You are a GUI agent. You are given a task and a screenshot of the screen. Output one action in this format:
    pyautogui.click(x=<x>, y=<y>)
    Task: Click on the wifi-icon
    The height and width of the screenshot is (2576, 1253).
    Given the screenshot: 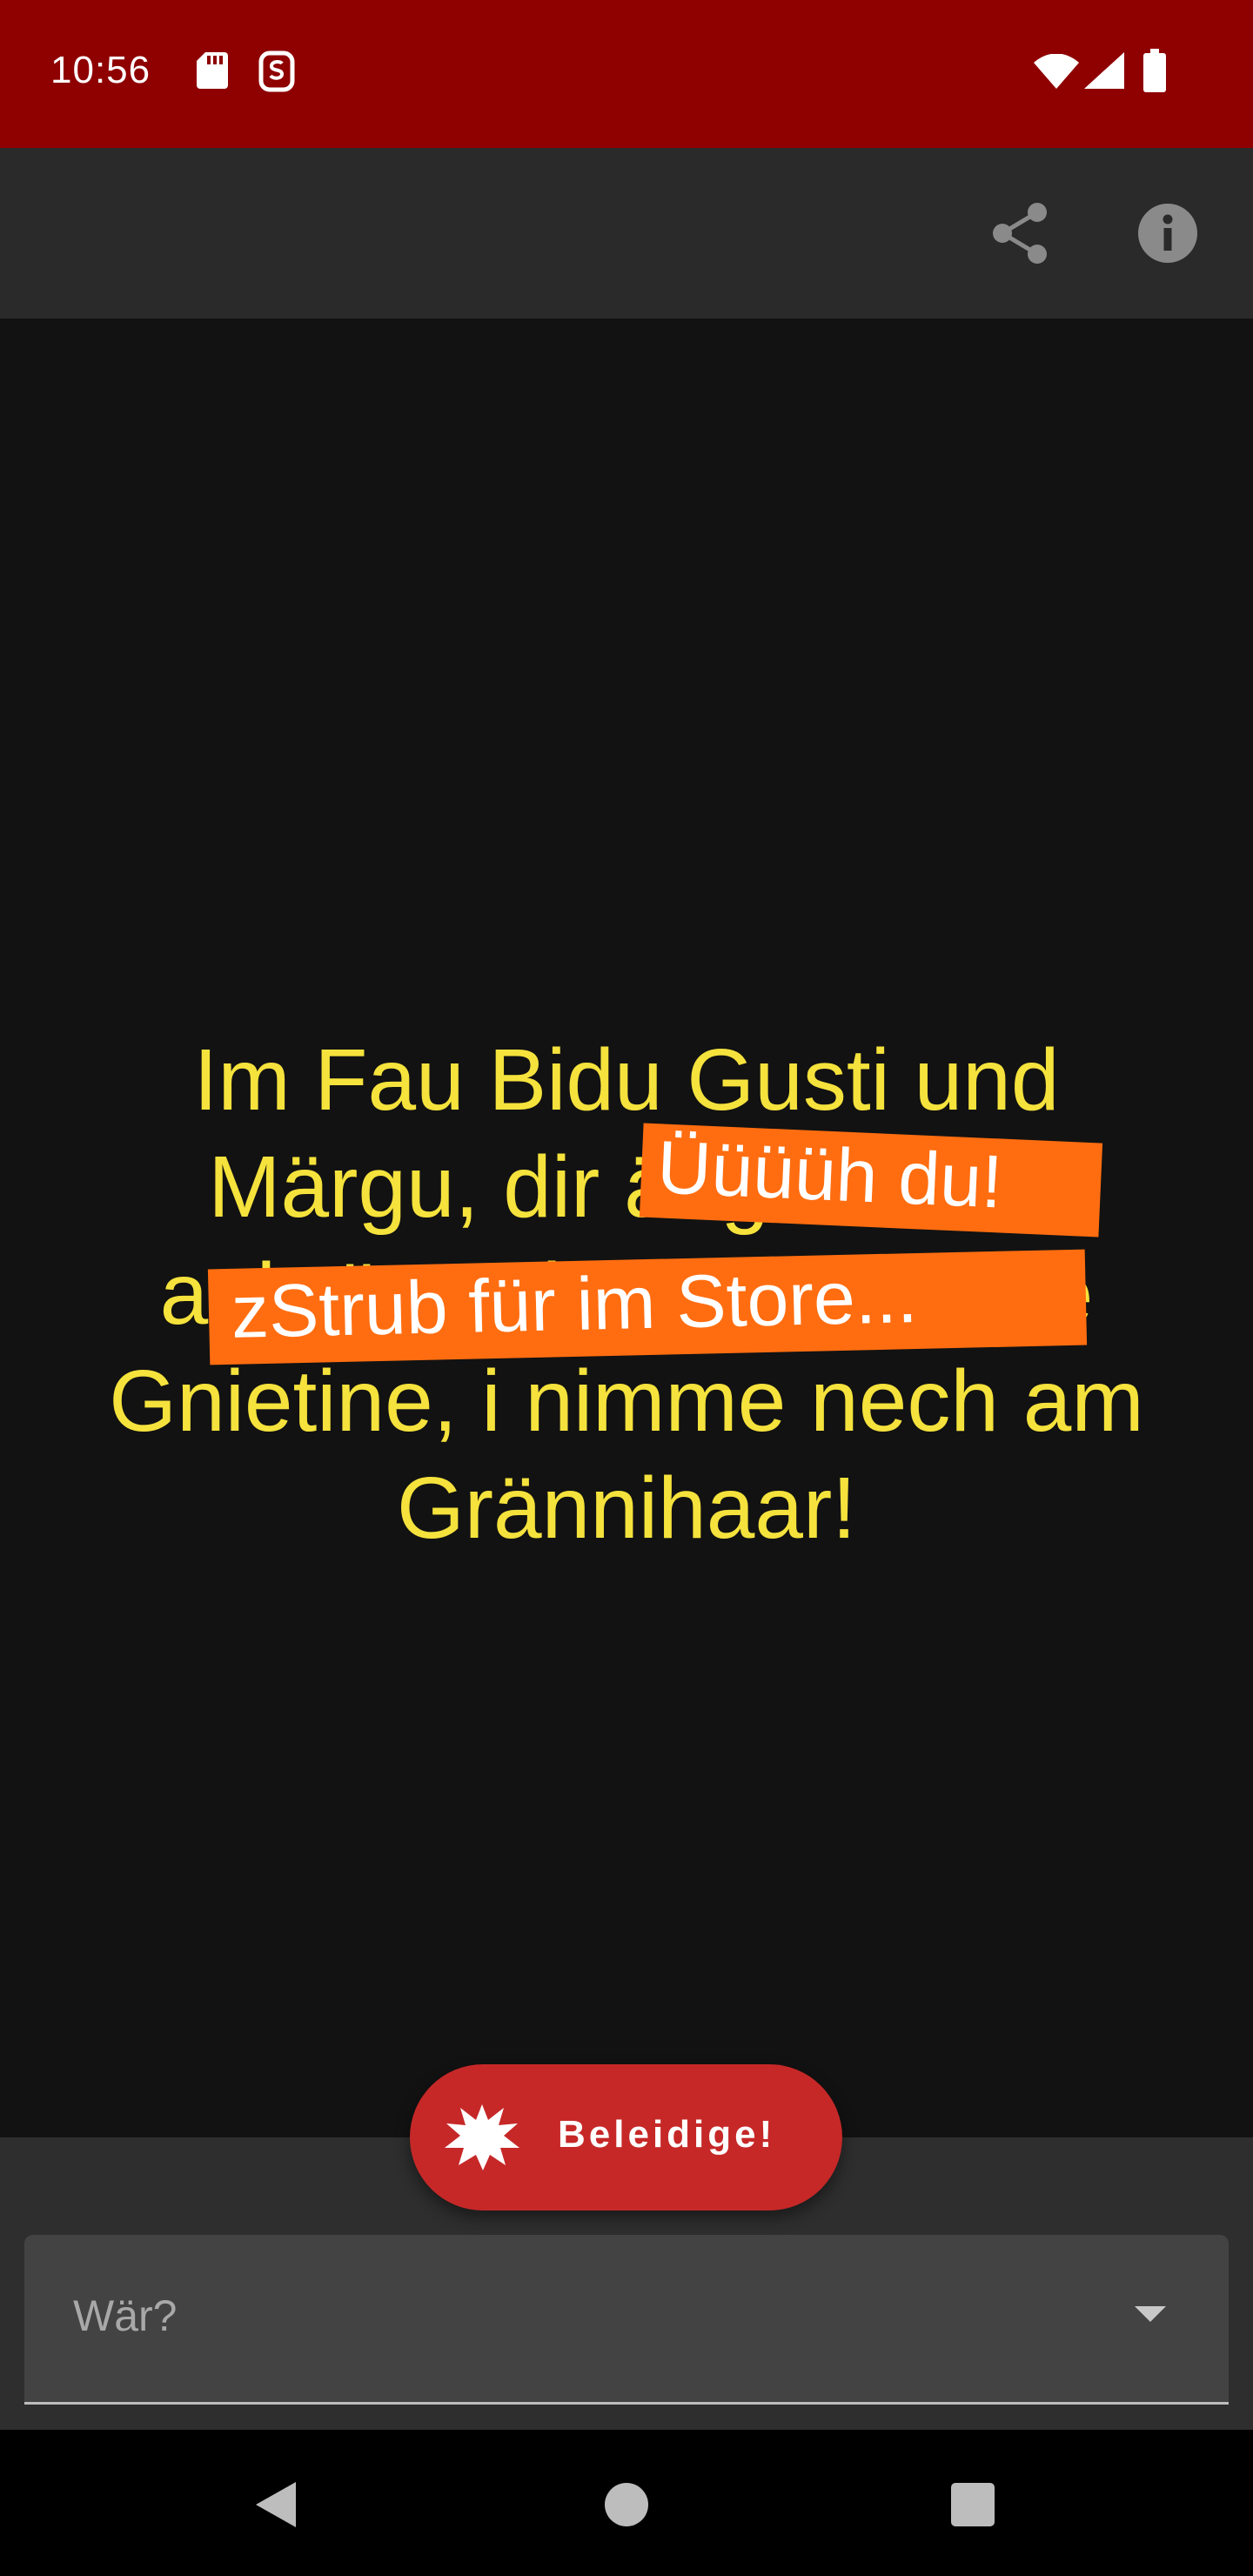 What is the action you would take?
    pyautogui.click(x=1056, y=71)
    